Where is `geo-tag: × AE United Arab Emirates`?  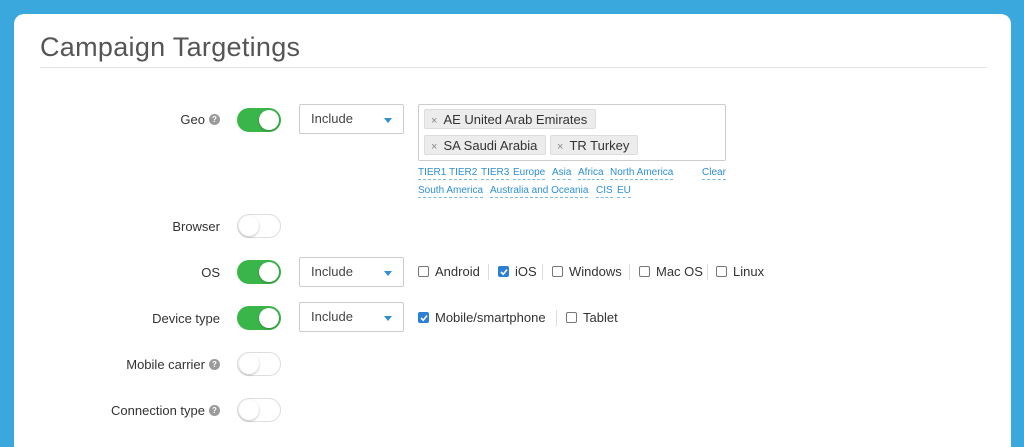 geo-tag: × AE United Arab Emirates is located at coordinates (510, 119).